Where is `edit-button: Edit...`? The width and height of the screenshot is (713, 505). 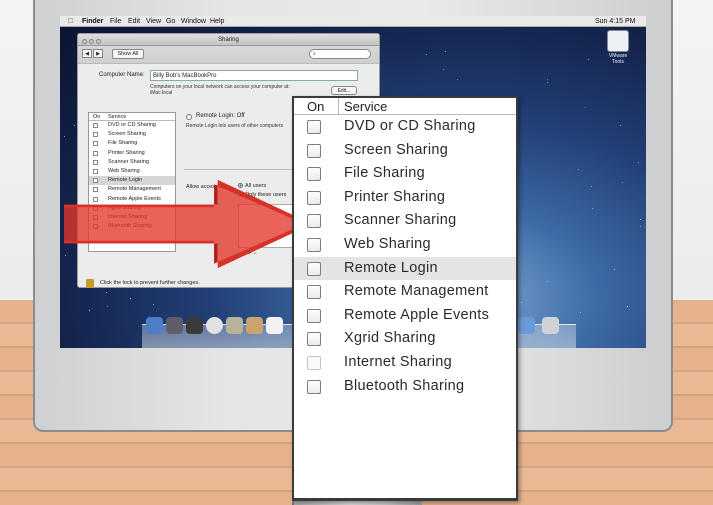
edit-button: Edit... is located at coordinates (344, 90).